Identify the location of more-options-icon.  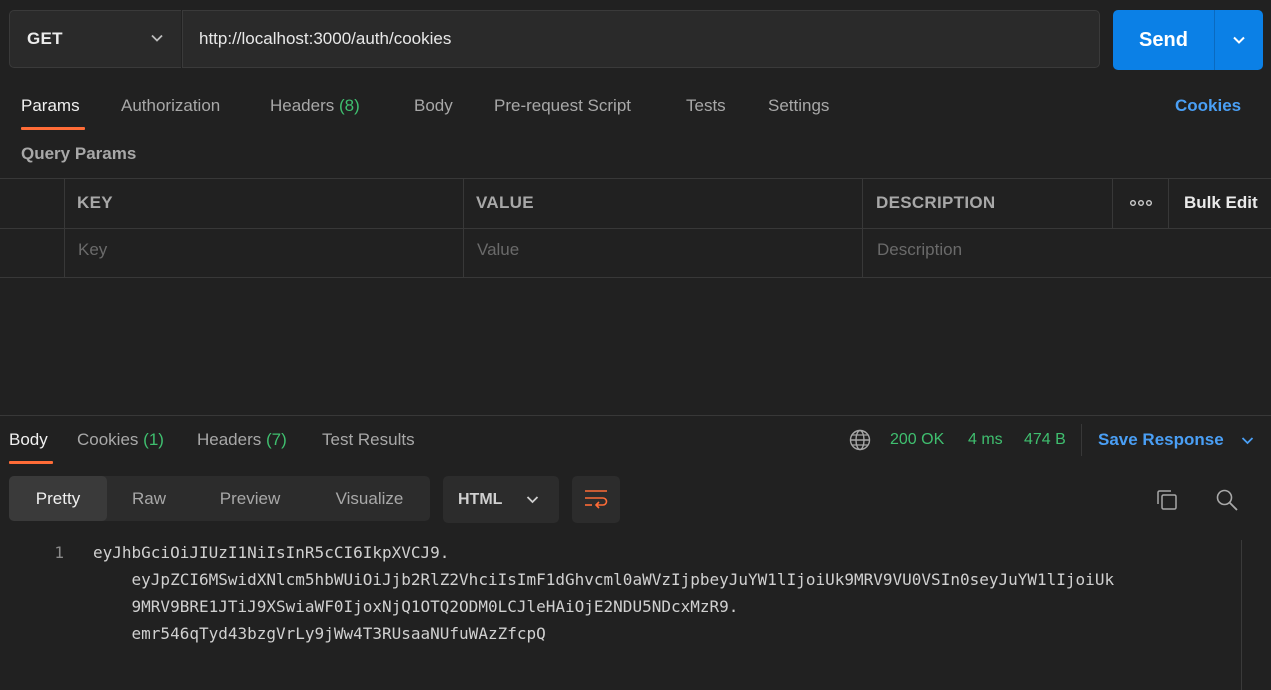
(1141, 203).